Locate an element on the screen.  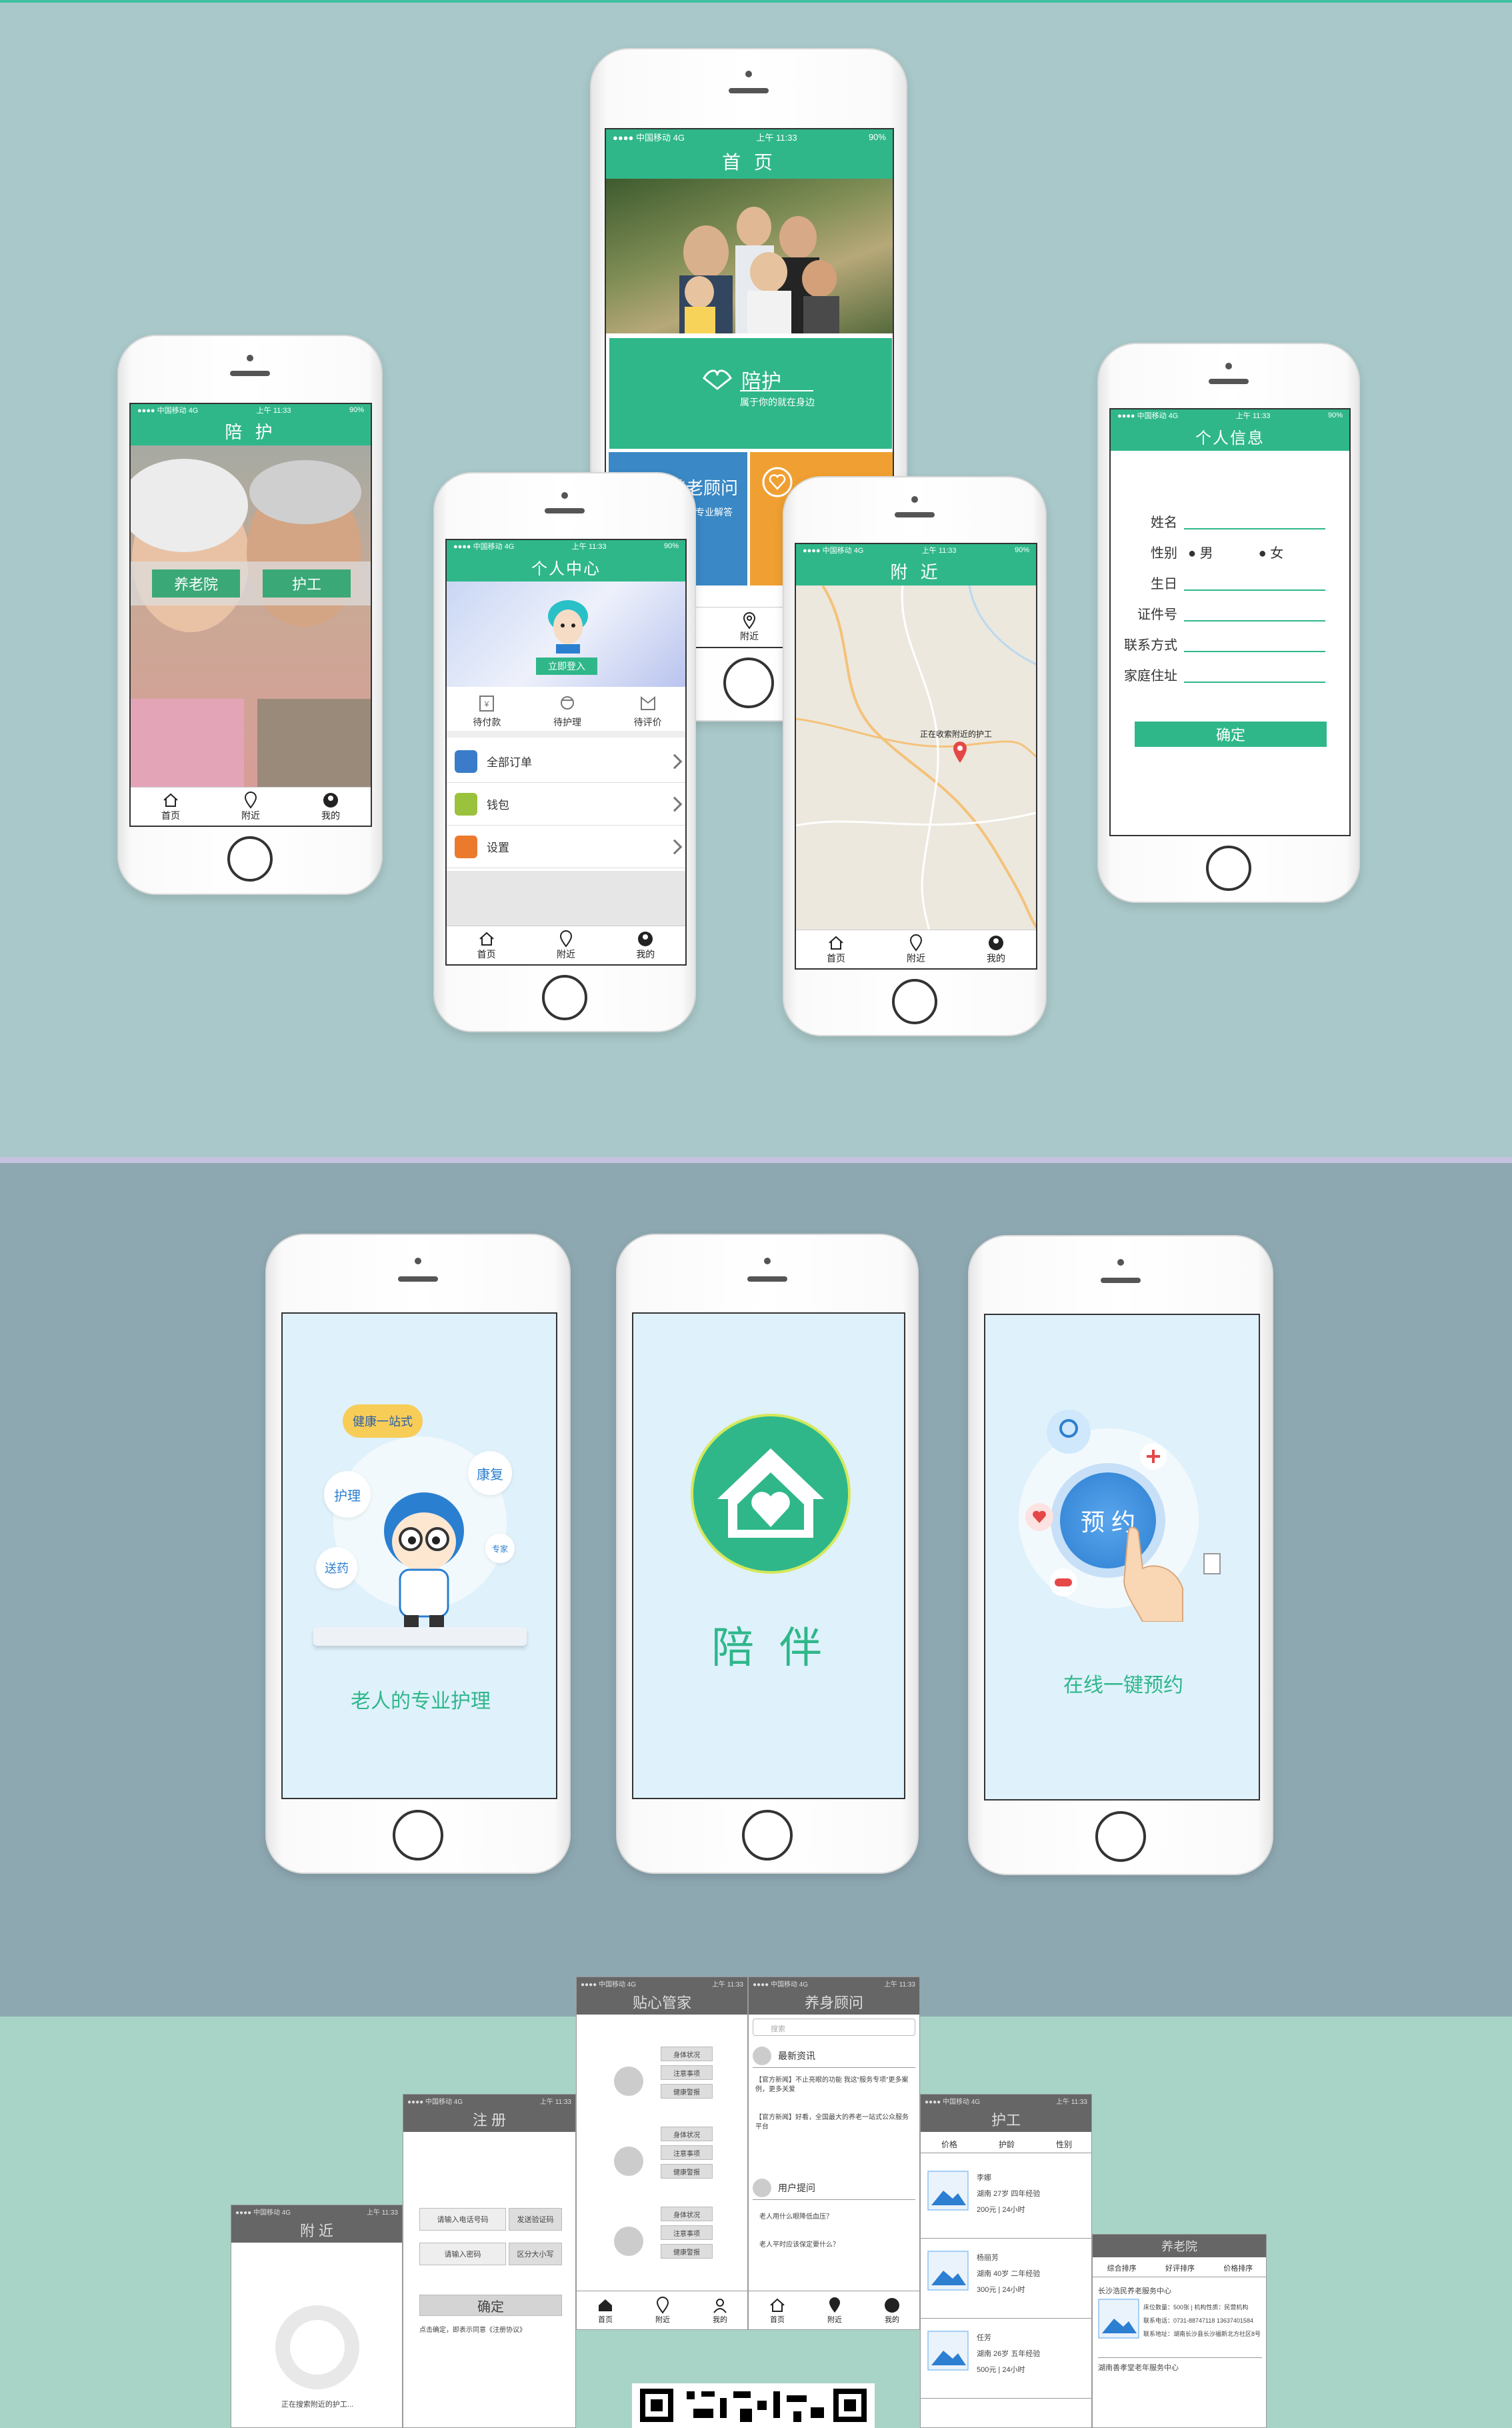
wf-title: 护工 is located at coordinates (1006, 2119).